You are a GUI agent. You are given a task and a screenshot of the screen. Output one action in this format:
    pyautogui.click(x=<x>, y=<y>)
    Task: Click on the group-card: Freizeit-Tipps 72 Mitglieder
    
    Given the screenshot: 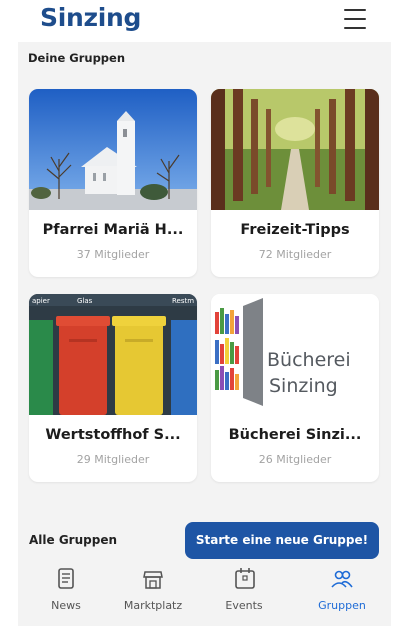 What is the action you would take?
    pyautogui.click(x=295, y=183)
    